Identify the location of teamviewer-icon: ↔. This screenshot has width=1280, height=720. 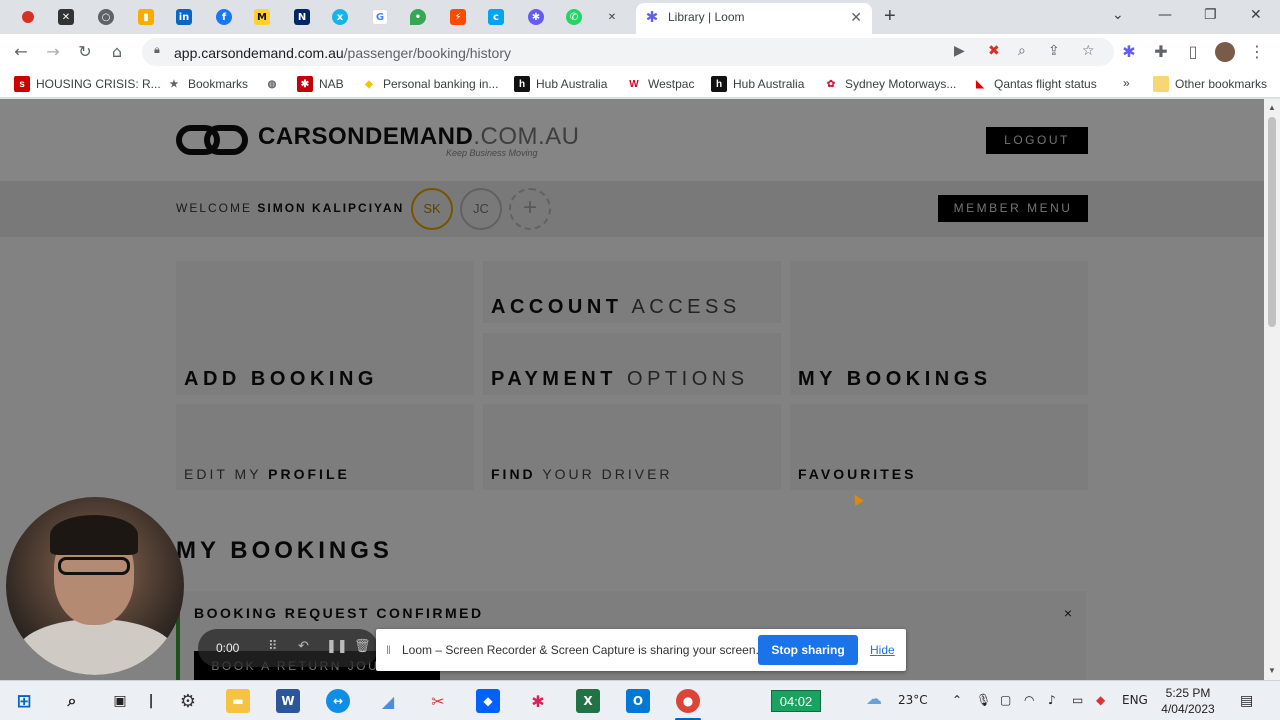
(338, 701).